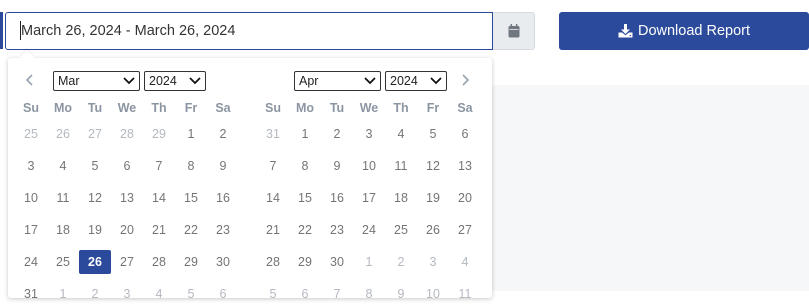 The image size is (809, 306). I want to click on month-select-right-value: Apr, so click(309, 81).